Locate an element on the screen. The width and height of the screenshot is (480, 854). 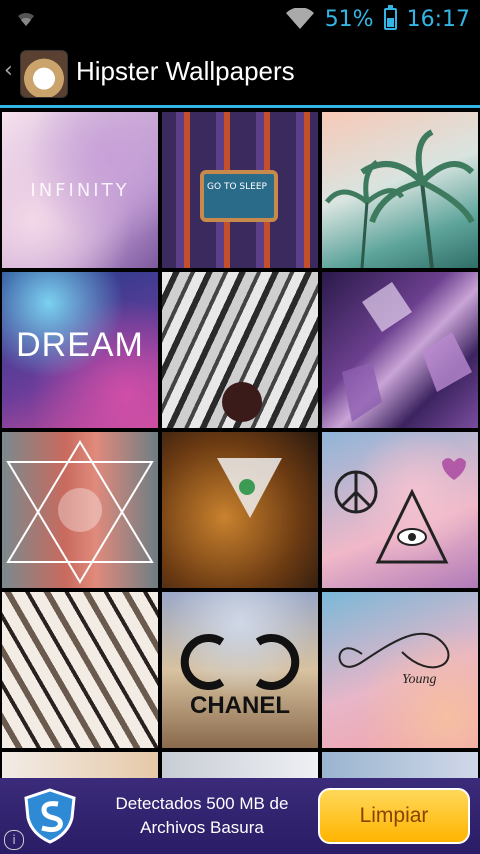
wallpaper-tile-palm-trees is located at coordinates (400, 190).